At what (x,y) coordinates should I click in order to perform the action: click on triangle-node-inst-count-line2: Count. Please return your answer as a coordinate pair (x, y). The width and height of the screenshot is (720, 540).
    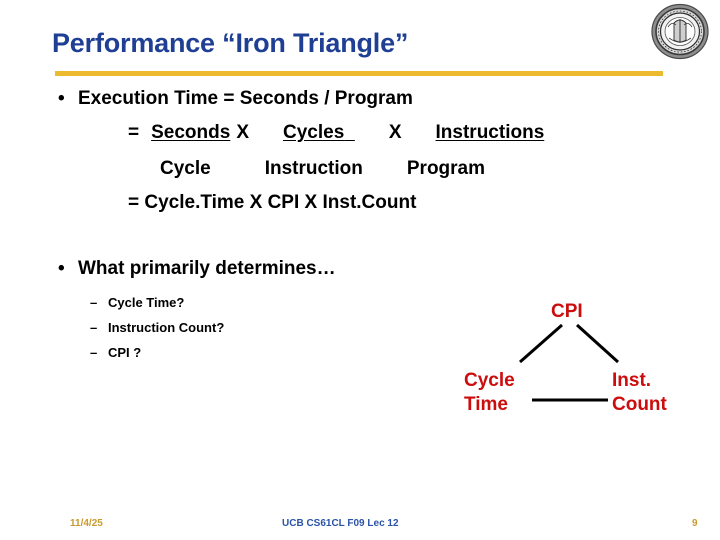
    Looking at the image, I should click on (639, 404).